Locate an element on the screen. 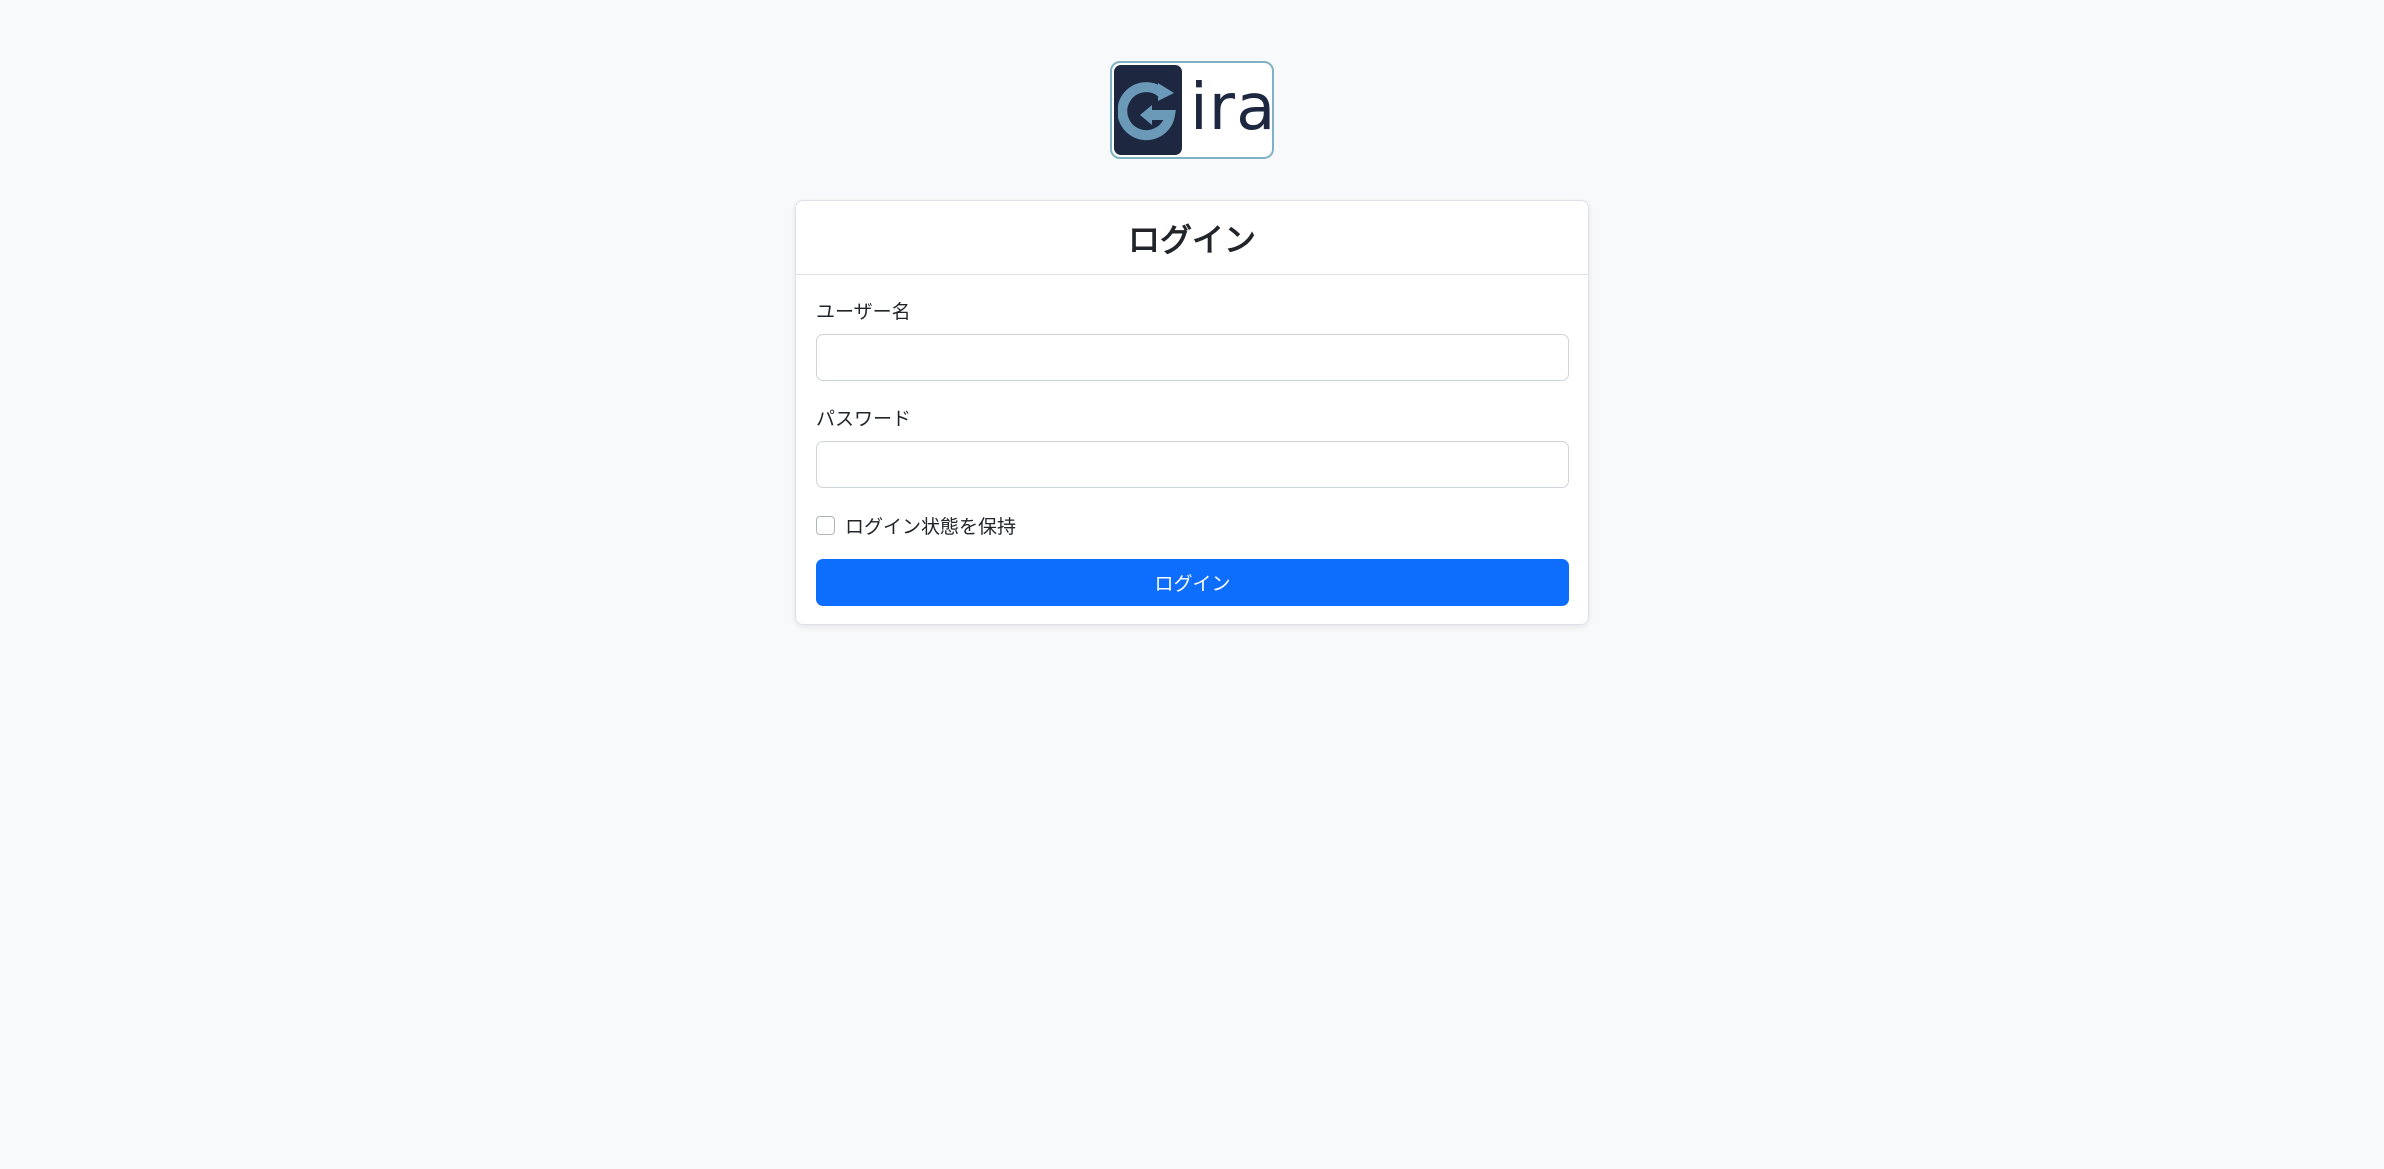  remember-me: ログイン状態を保持 is located at coordinates (916, 525).